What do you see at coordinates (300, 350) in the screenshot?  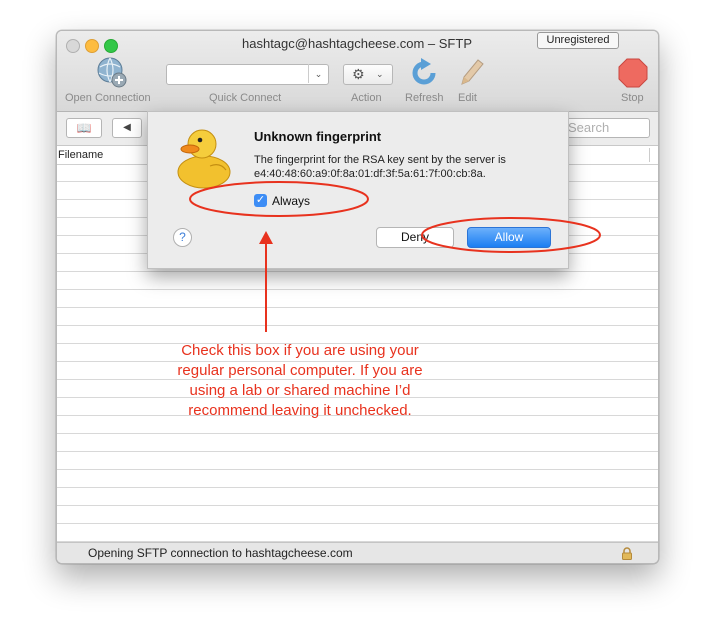 I see `annotation-line-1: Check this box if you are using your` at bounding box center [300, 350].